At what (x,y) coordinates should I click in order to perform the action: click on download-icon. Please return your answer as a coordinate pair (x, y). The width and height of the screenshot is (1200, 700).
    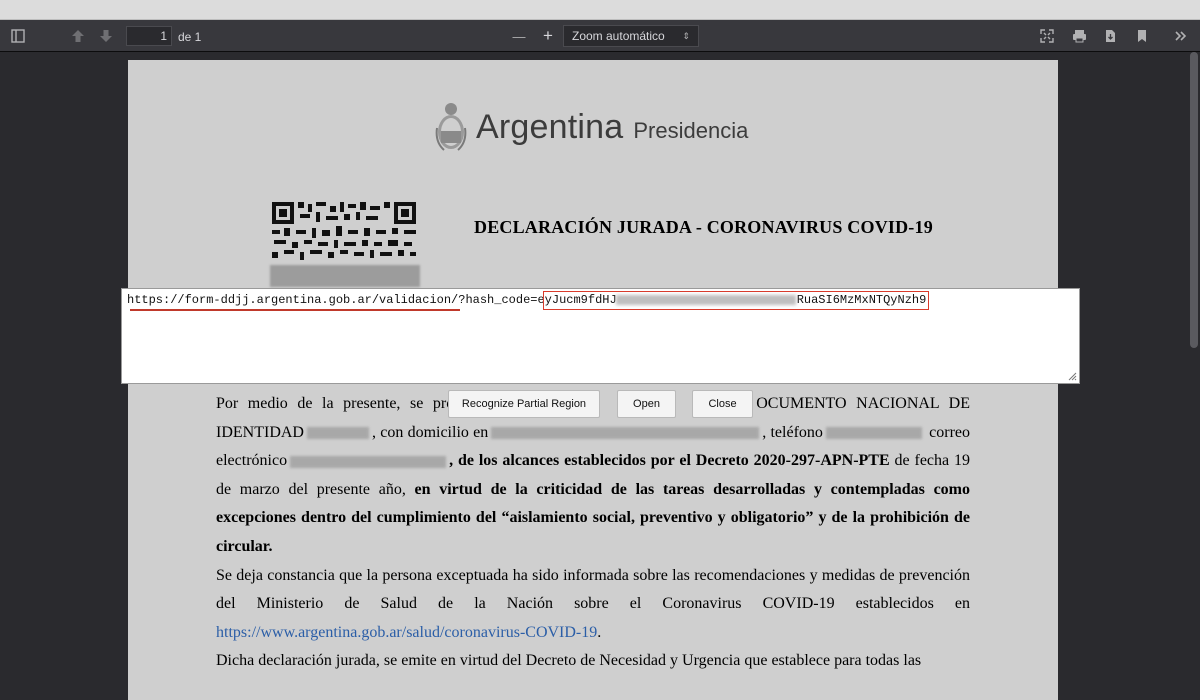
    Looking at the image, I should click on (1110, 36).